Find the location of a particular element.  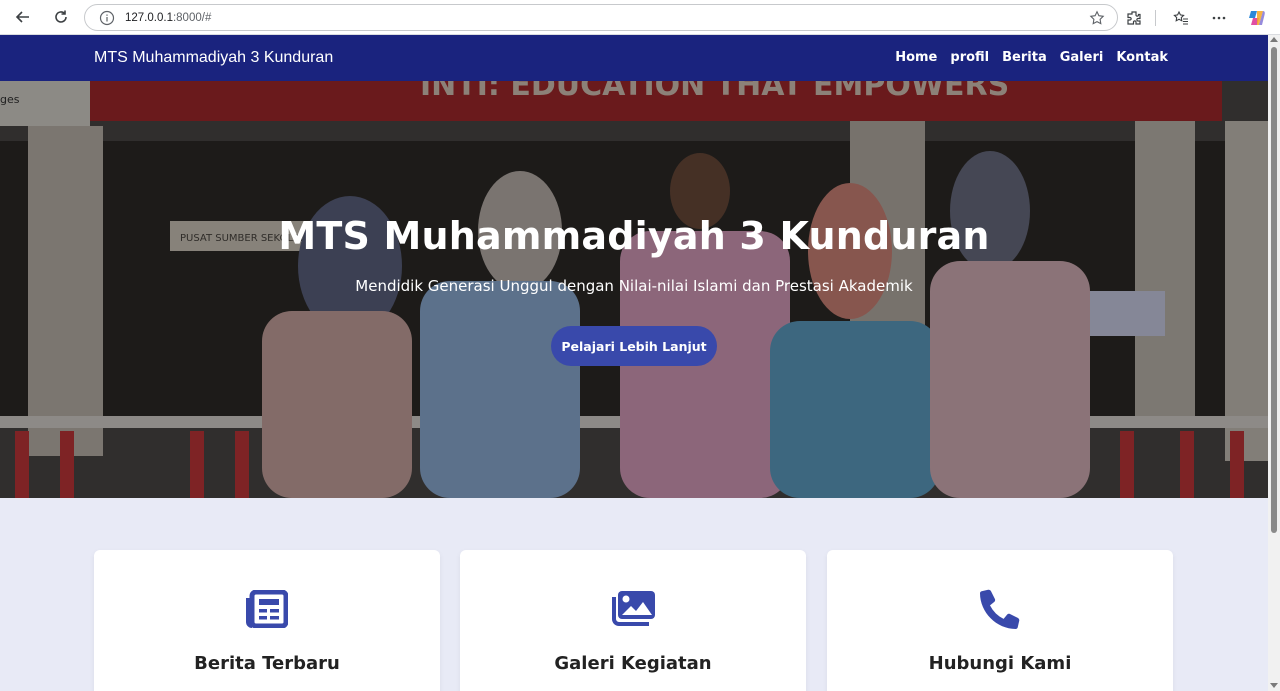

back-button is located at coordinates (23, 17).